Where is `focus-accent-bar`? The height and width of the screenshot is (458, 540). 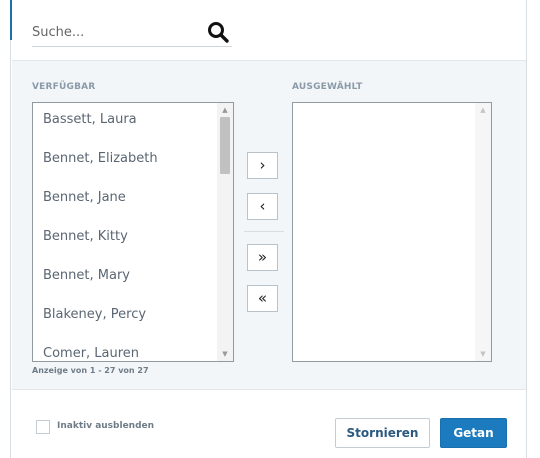
focus-accent-bar is located at coordinates (11, 20).